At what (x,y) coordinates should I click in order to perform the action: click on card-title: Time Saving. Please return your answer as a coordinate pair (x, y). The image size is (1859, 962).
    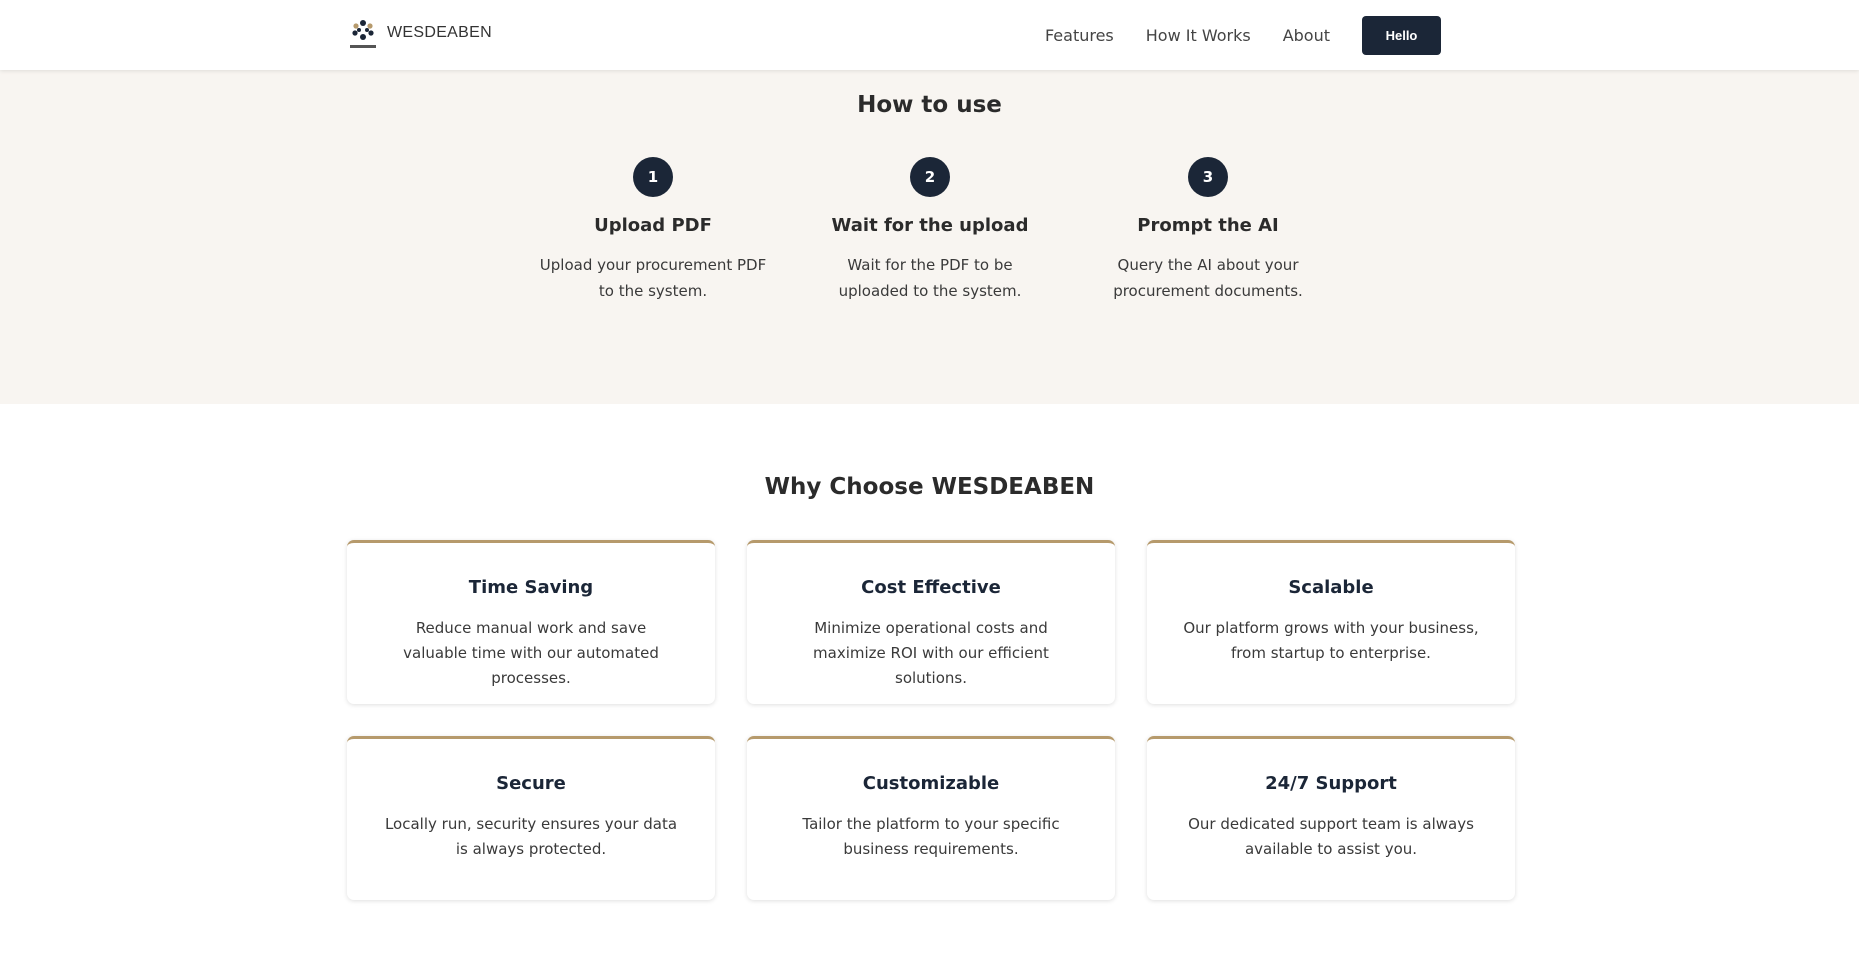
    Looking at the image, I should click on (531, 587).